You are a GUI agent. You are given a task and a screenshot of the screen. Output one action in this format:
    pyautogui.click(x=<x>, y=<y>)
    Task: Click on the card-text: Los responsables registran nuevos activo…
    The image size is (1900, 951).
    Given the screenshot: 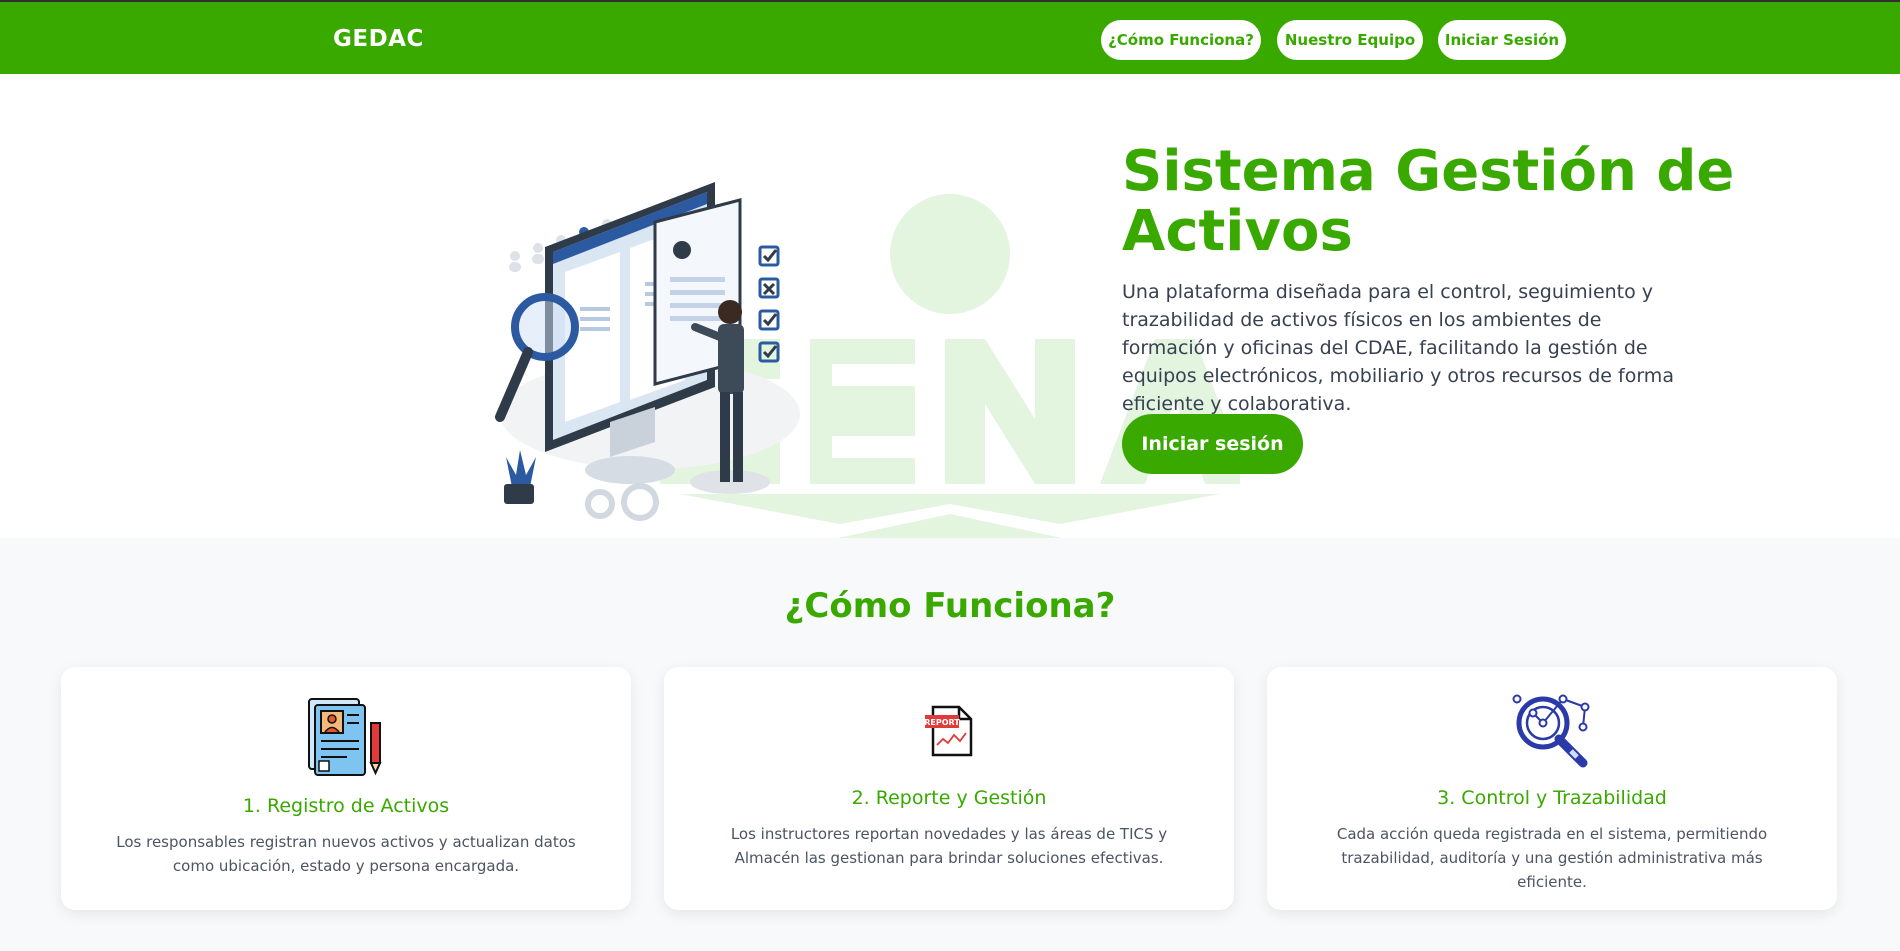 What is the action you would take?
    pyautogui.click(x=346, y=854)
    